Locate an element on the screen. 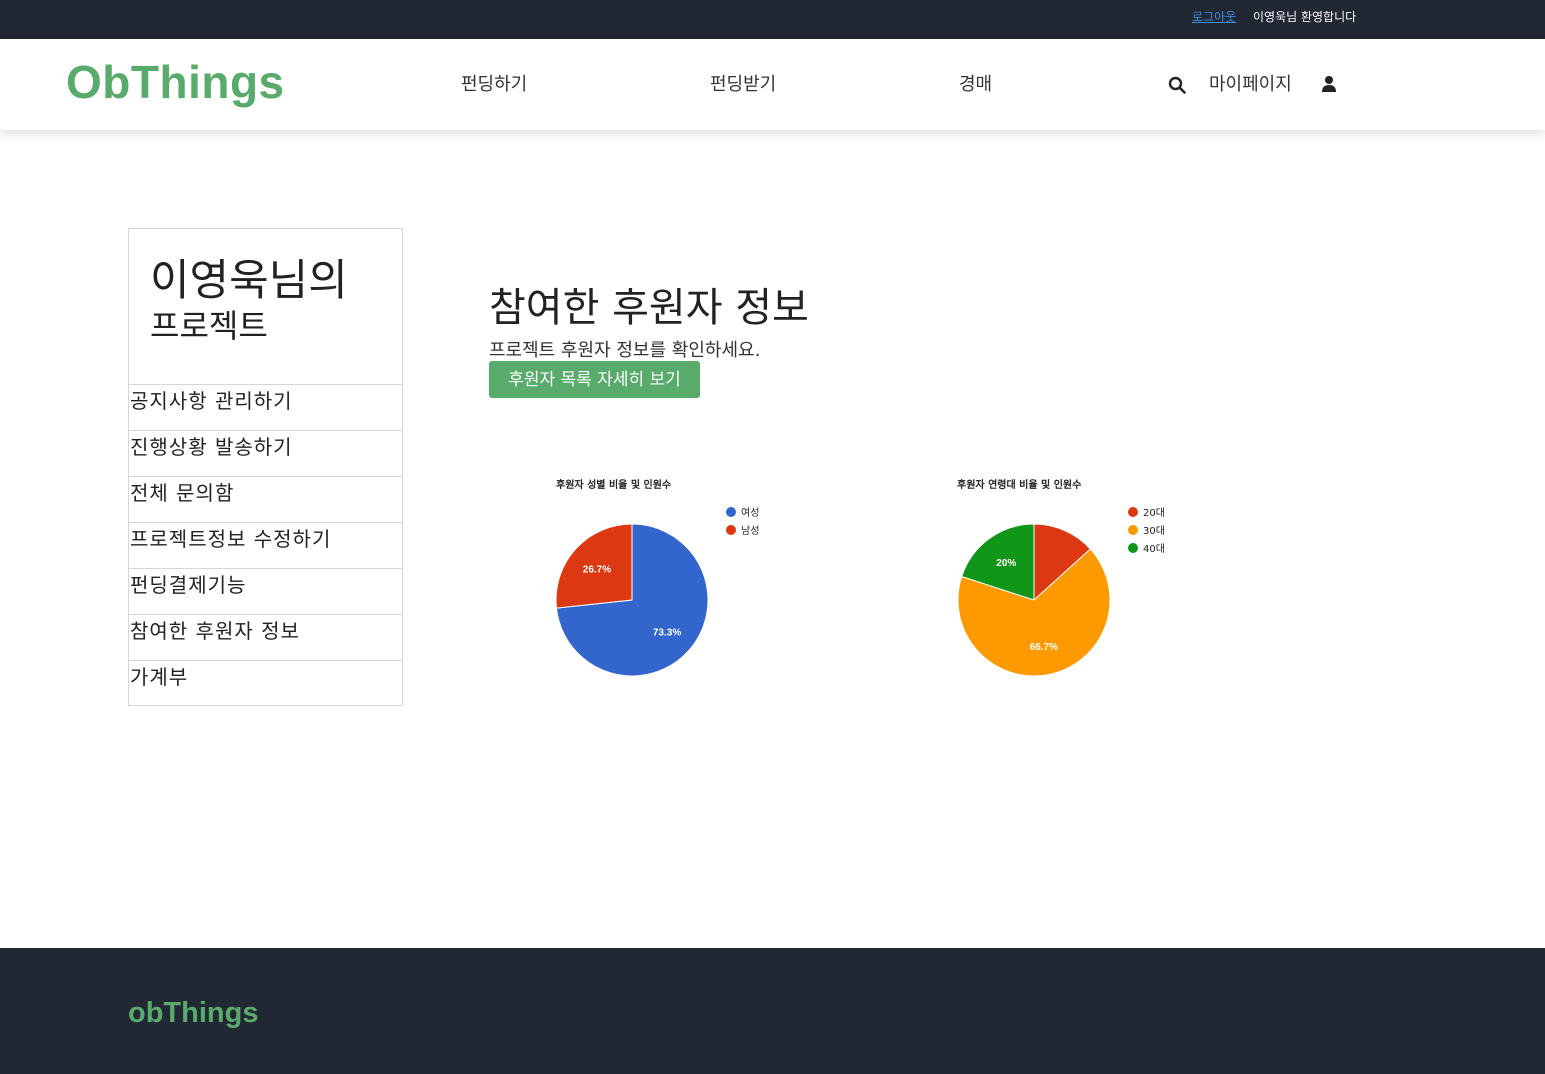 The width and height of the screenshot is (1545, 1074). sidebar-item-label: 펀딩결제기능 is located at coordinates (188, 585).